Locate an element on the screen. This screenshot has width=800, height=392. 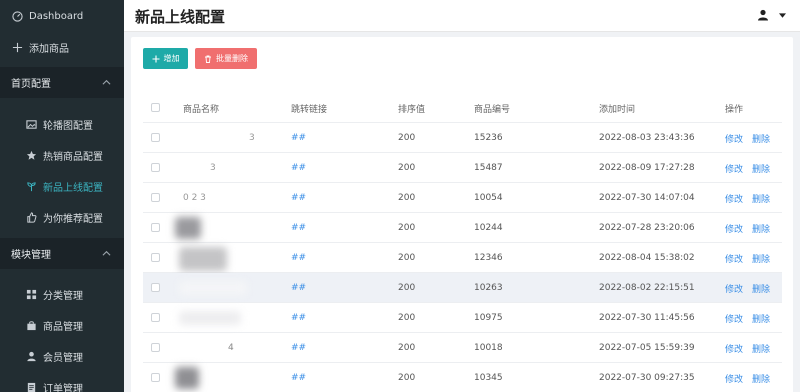
shopping-bag-icon is located at coordinates (31, 326).